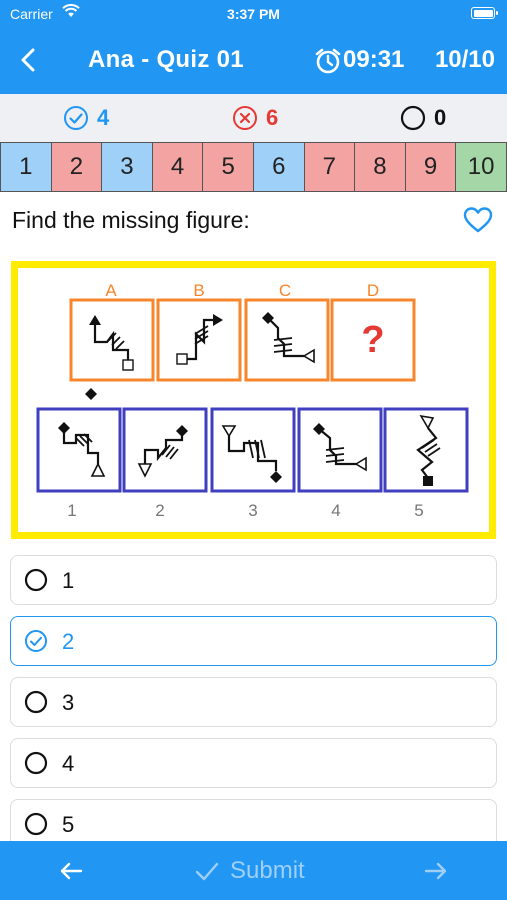 The image size is (507, 900). I want to click on nav-bar: Ana - Quiz 01 09:31 10/10, so click(253, 61).